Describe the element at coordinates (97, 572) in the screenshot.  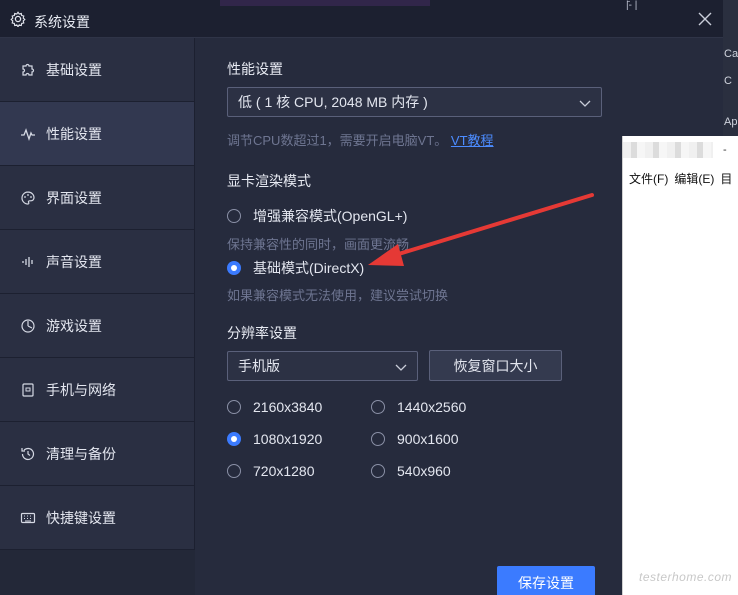
I see `sidebar-footer` at that location.